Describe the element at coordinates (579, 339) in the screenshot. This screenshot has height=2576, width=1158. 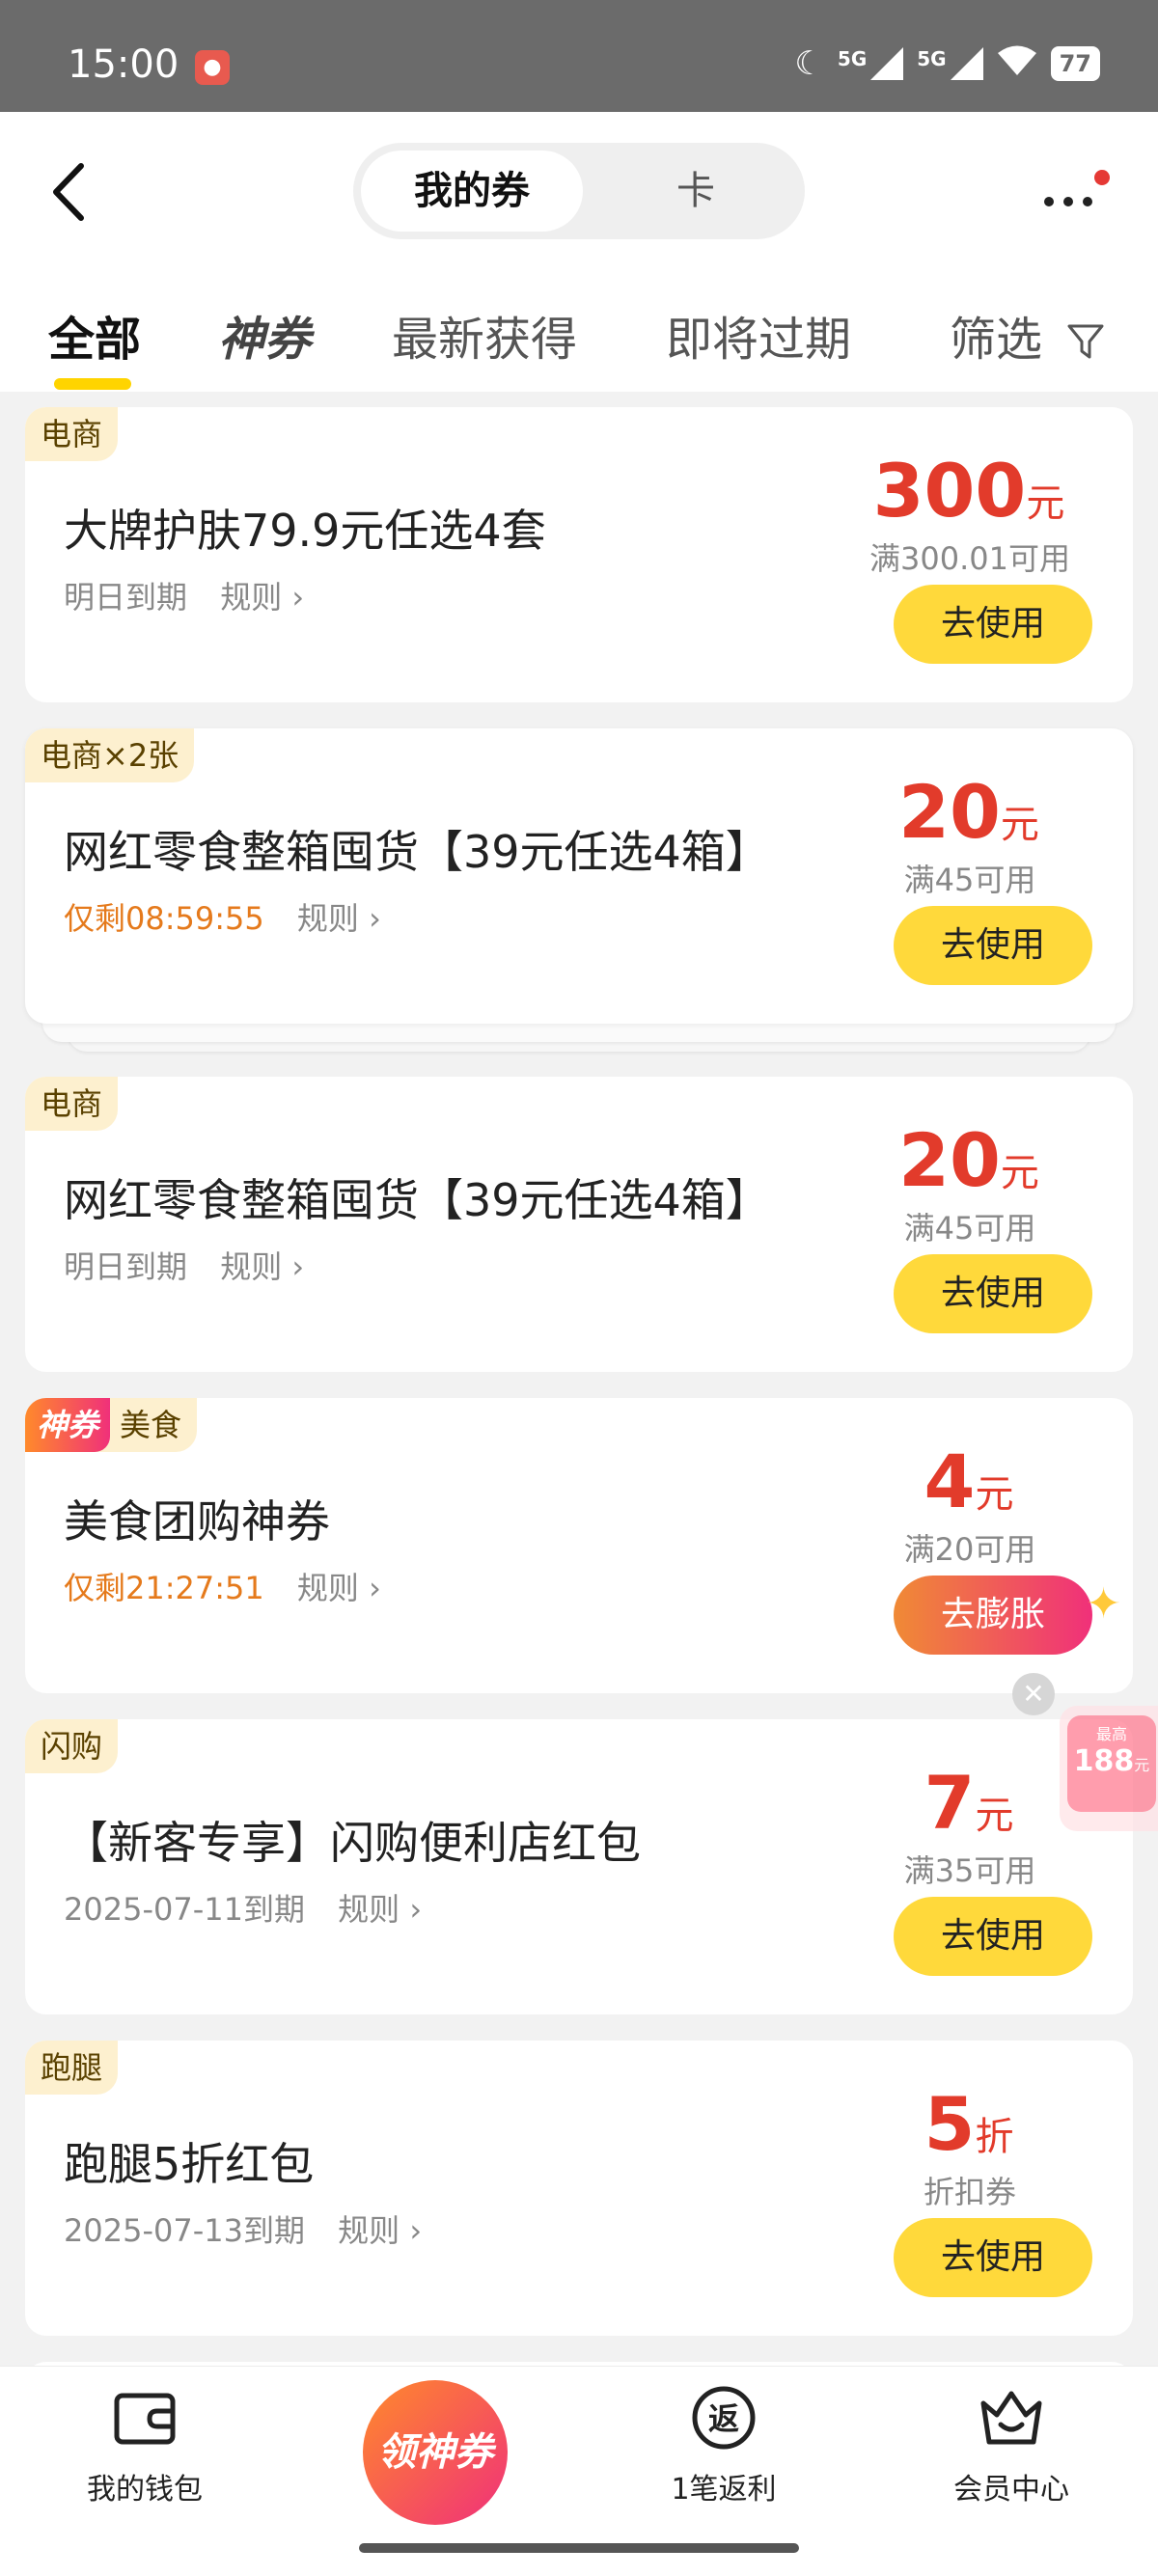
I see `filter-tabs: 全部 神券 最新获得 即将过期 筛选` at that location.